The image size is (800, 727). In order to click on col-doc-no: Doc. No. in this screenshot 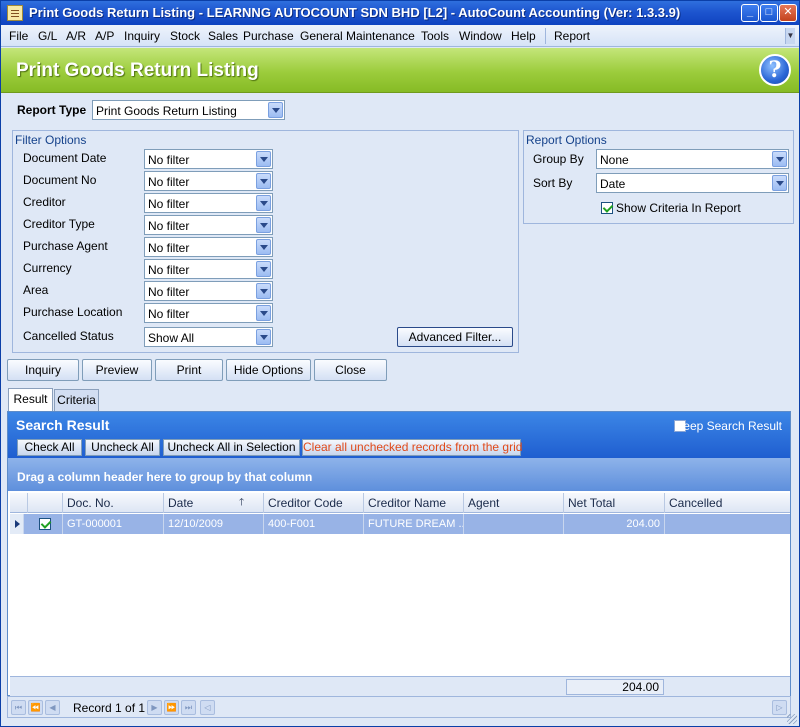, I will do `click(113, 503)`.